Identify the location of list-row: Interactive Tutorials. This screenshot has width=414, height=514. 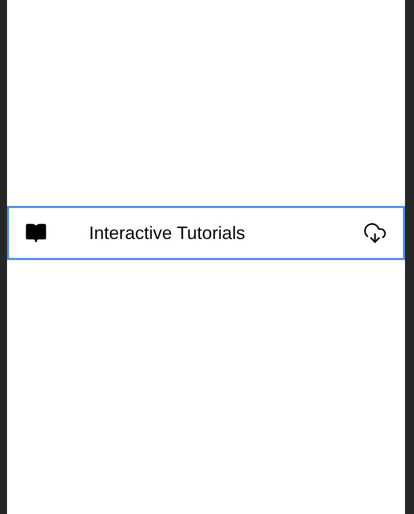
(206, 233).